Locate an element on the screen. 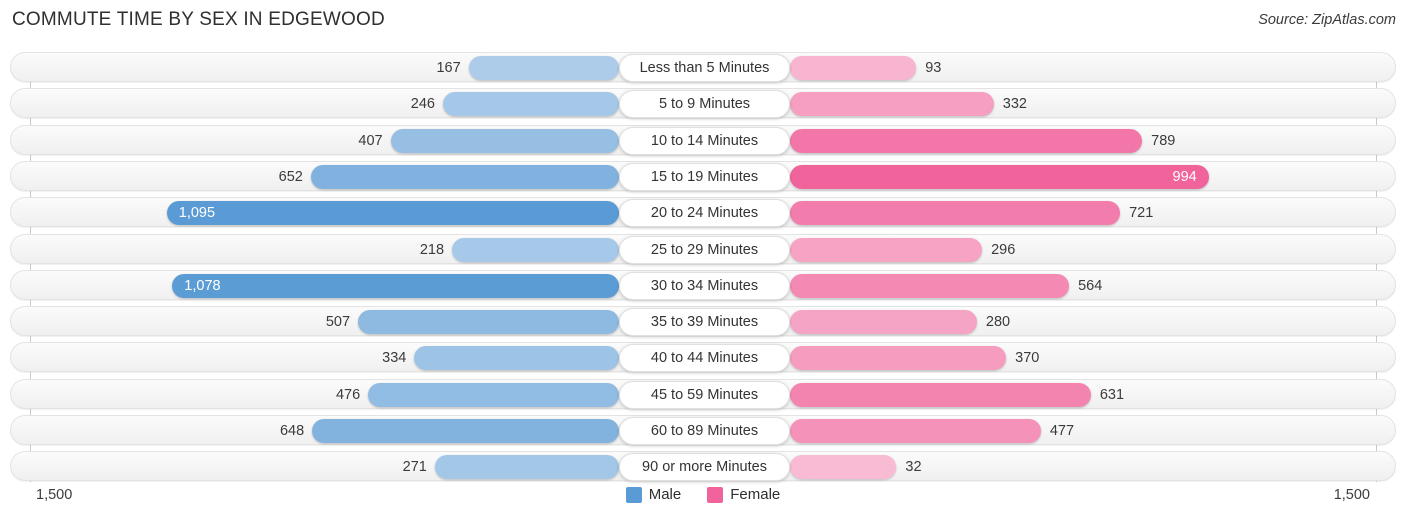  category-label: 45 to 59 Minutes is located at coordinates (704, 394).